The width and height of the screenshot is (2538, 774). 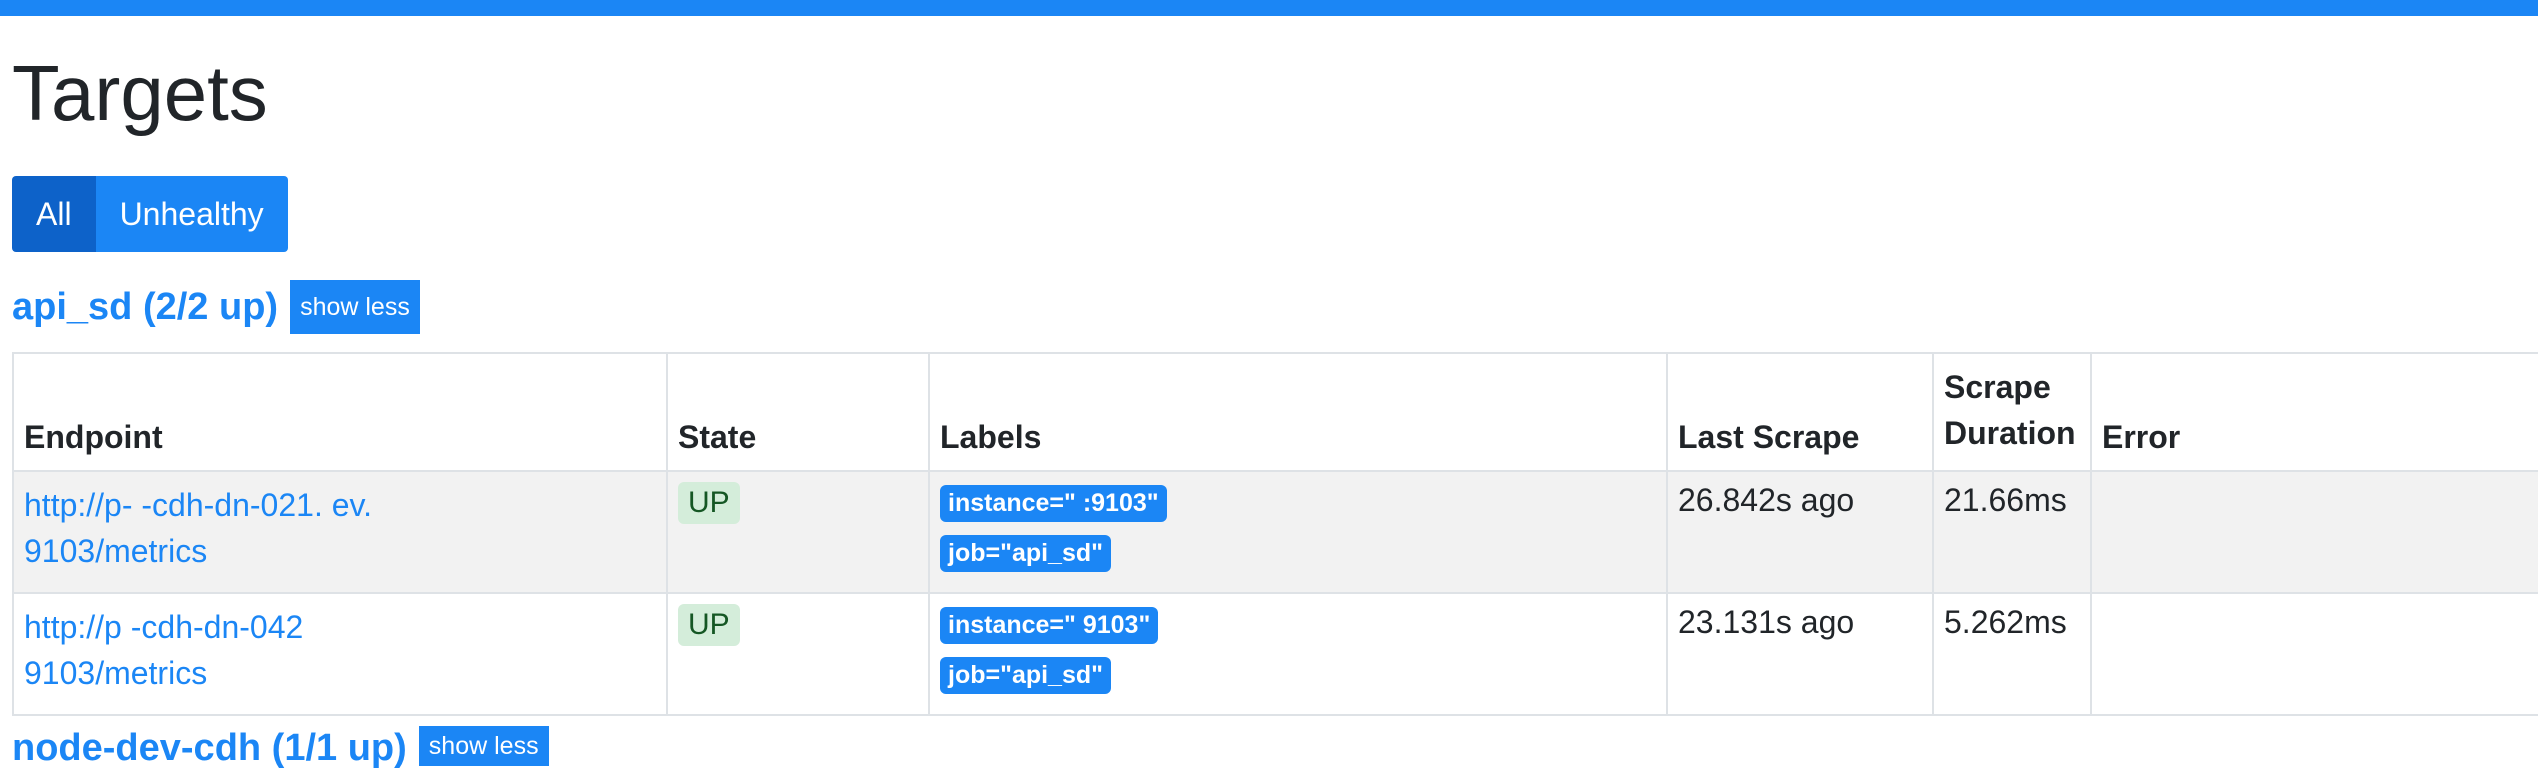 I want to click on job-header: api_sd (2/2 up) show less, so click(x=216, y=307).